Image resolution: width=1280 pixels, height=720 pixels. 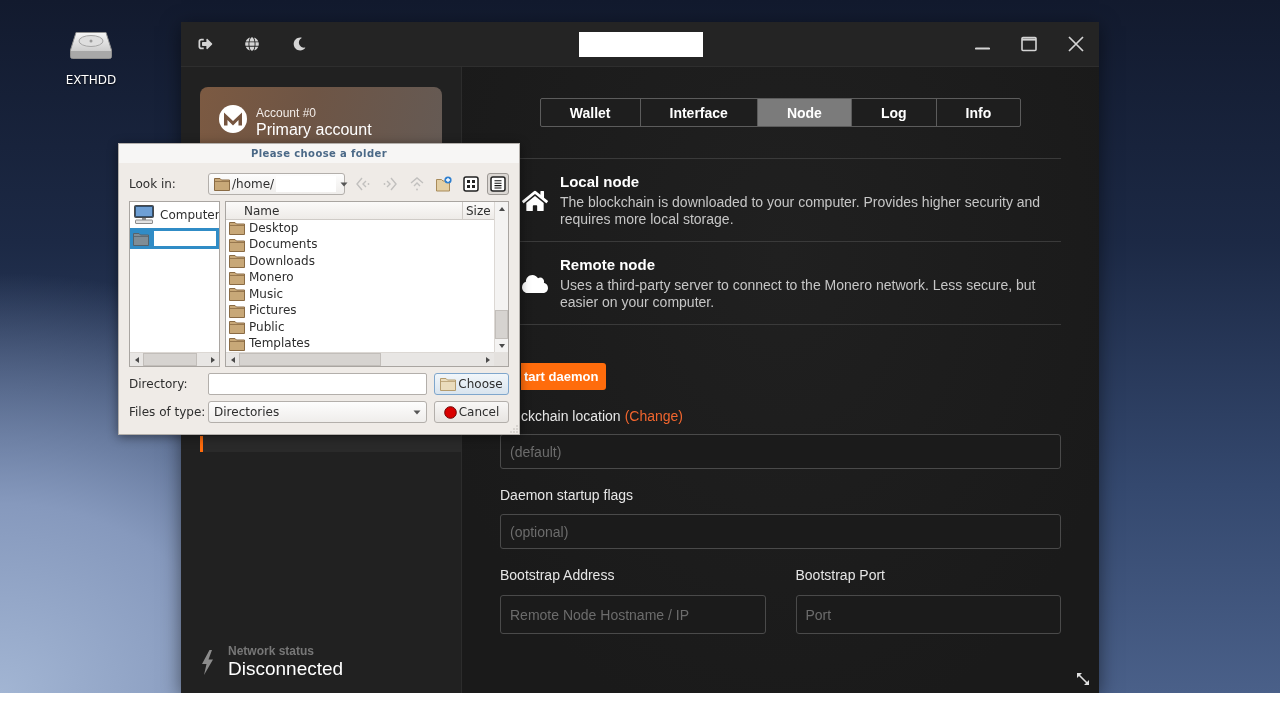 What do you see at coordinates (633, 614) in the screenshot?
I see `input-field: Remote Node Hostname / IP` at bounding box center [633, 614].